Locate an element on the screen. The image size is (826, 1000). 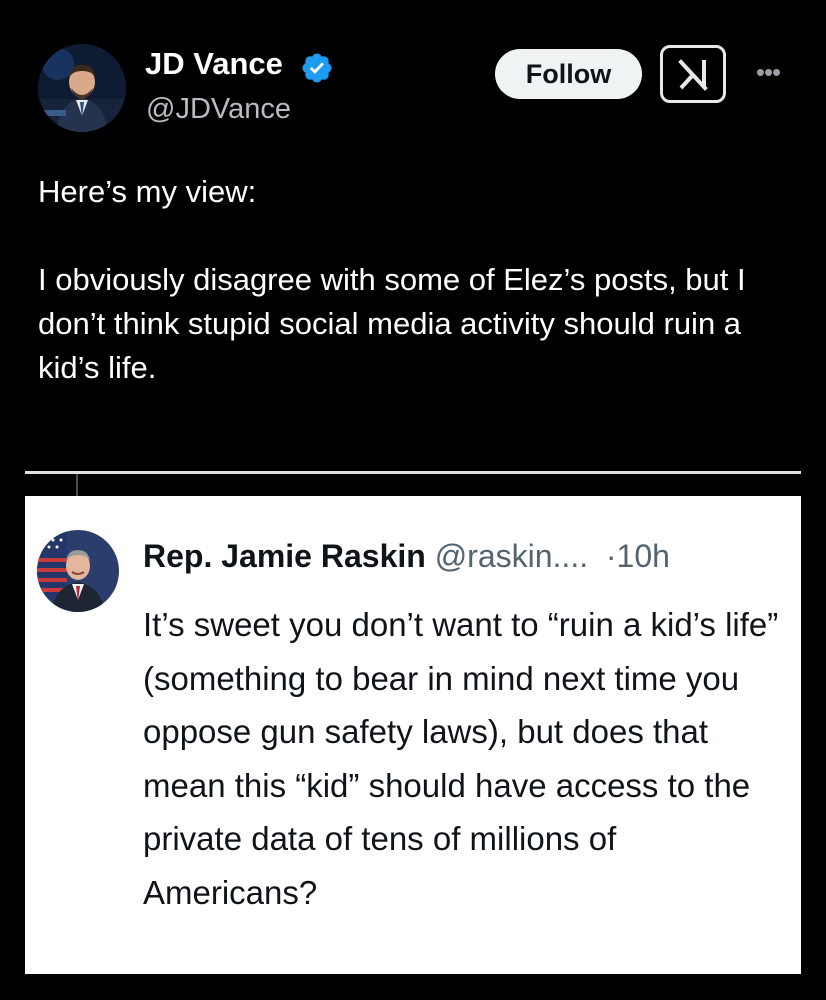
verified-badge-icon is located at coordinates (317, 68).